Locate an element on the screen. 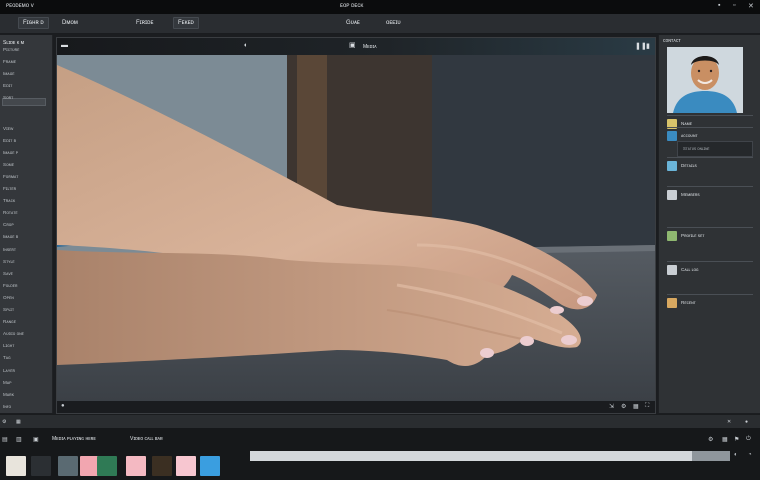 Image resolution: width=760 pixels, height=480 pixels. window-icon: ▮ is located at coordinates (648, 46).